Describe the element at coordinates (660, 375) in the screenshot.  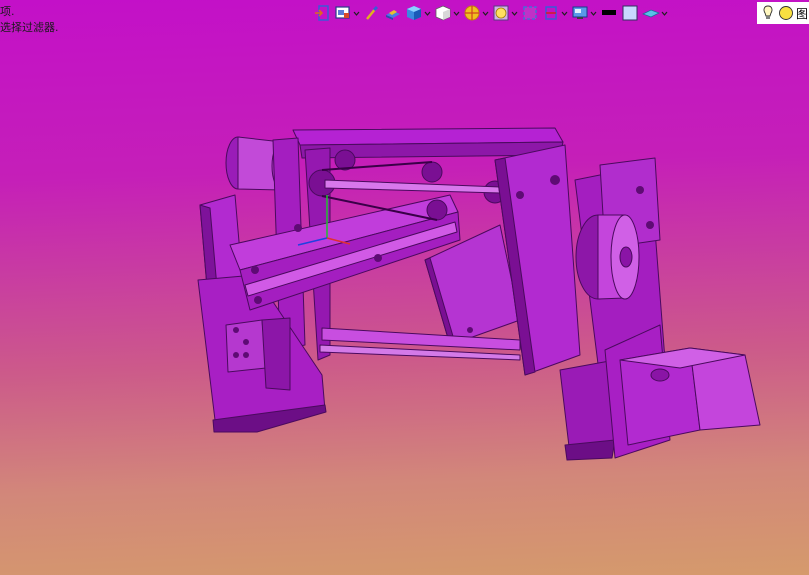
I see `stepper-shaft` at that location.